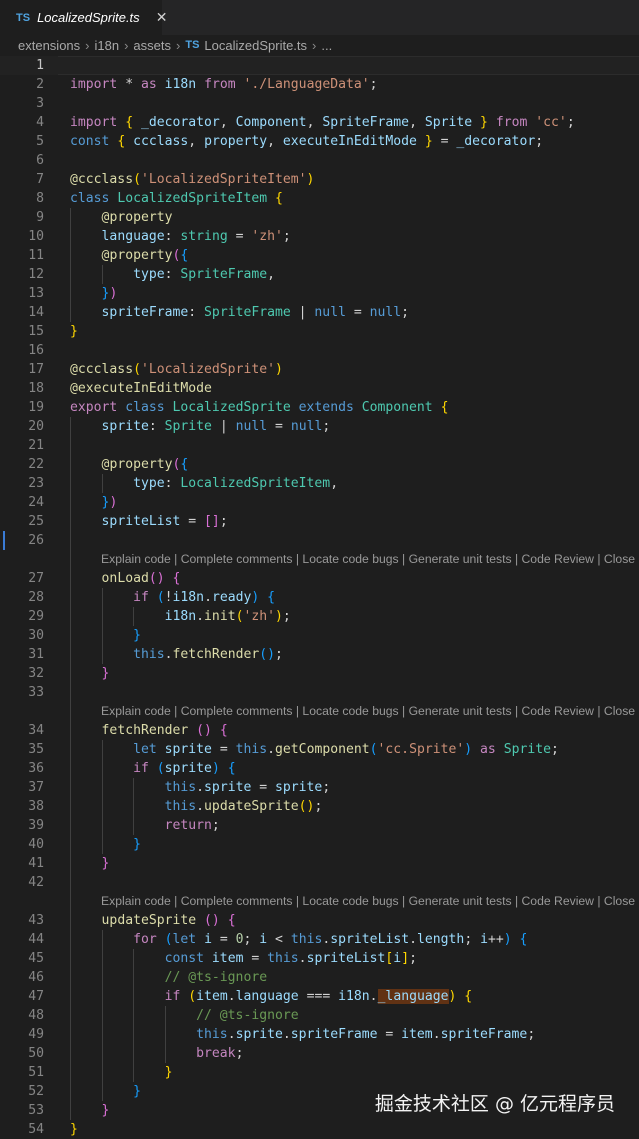 This screenshot has width=639, height=1139. Describe the element at coordinates (319, 1015) in the screenshot. I see `code-line: 48 // @ts-ignore` at that location.